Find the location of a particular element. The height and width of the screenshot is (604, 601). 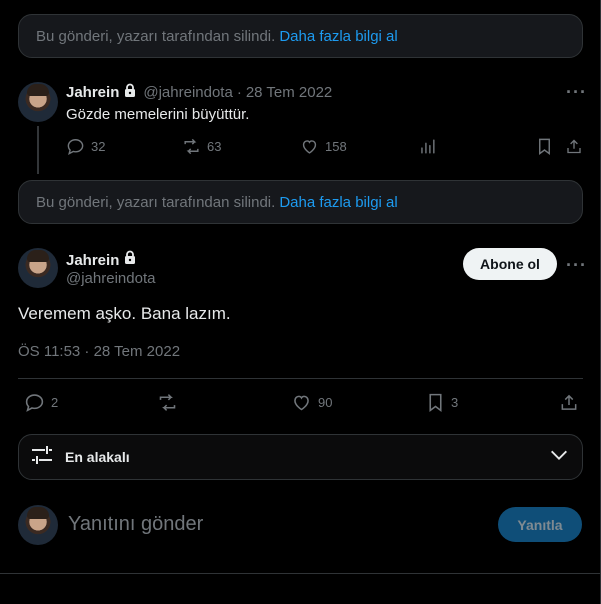

subscribe-button: Abone ol is located at coordinates (510, 264).